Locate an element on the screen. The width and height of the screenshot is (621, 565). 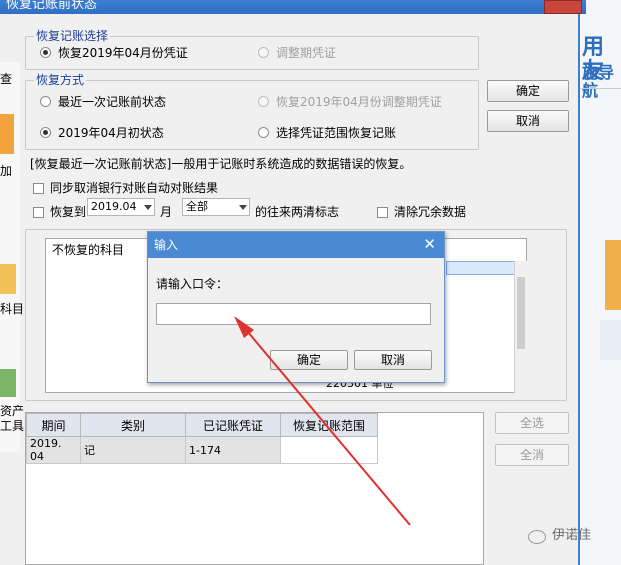
watermark-text: 伊诺佳 is located at coordinates (572, 535).